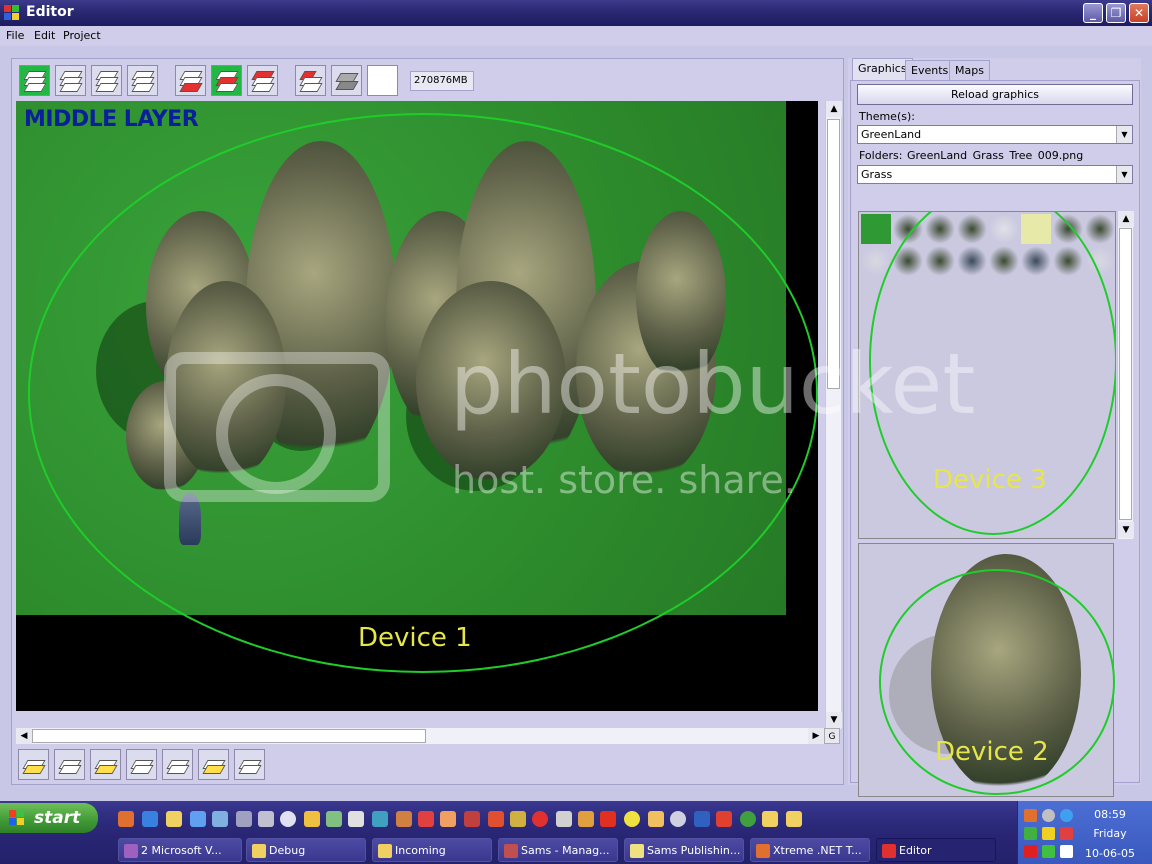 The height and width of the screenshot is (864, 1152). Describe the element at coordinates (226, 80) in the screenshot. I see `layer-red-middle-button` at that location.